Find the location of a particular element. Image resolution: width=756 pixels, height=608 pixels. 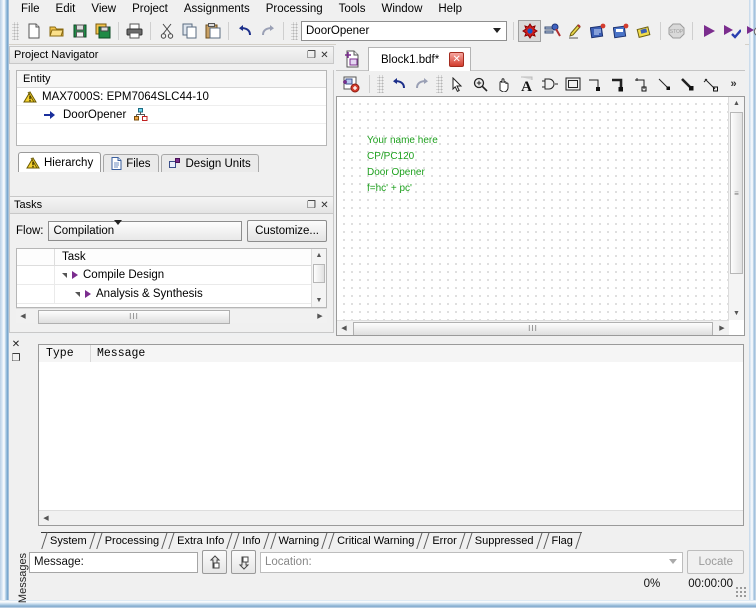

message-tab-processing: Processing is located at coordinates (132, 540).